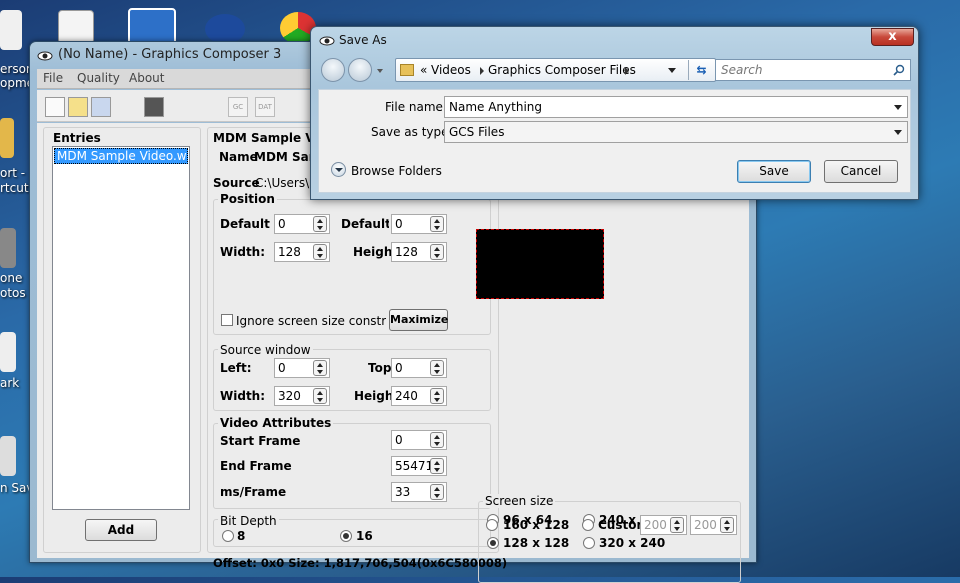  Describe the element at coordinates (365, 224) in the screenshot. I see `default-y-label: Default Y` at that location.